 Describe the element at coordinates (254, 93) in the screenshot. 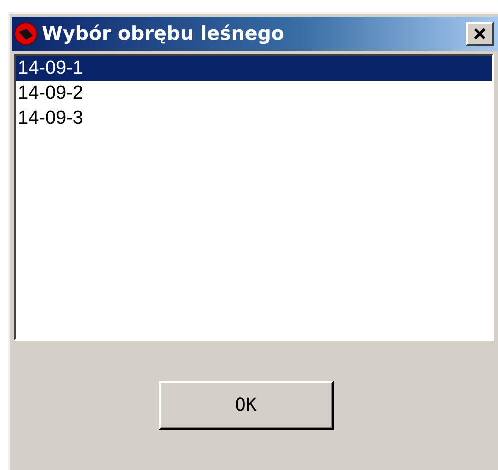

I see `list-item: 14-09-2` at that location.